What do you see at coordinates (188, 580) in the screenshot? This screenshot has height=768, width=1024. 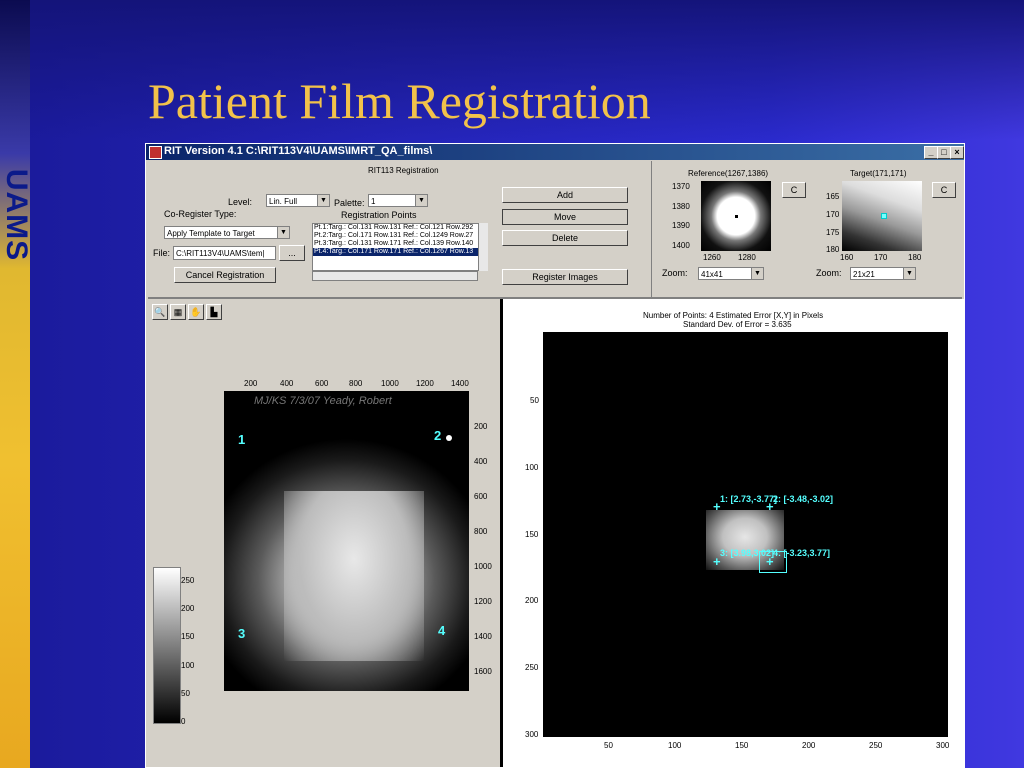 I see `colorbar-tick: 250` at bounding box center [188, 580].